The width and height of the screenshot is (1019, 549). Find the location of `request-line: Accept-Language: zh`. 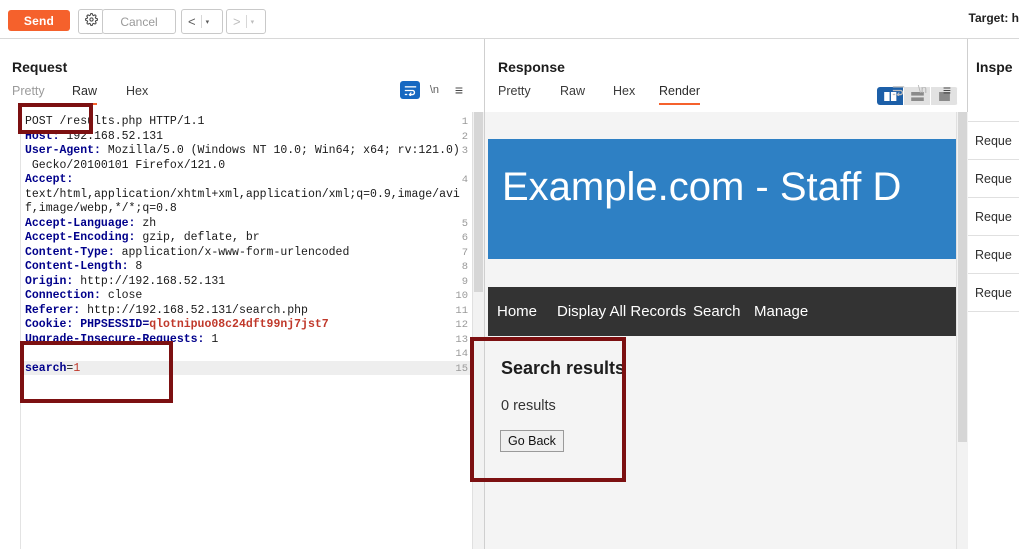

request-line: Accept-Language: zh is located at coordinates (90, 224).